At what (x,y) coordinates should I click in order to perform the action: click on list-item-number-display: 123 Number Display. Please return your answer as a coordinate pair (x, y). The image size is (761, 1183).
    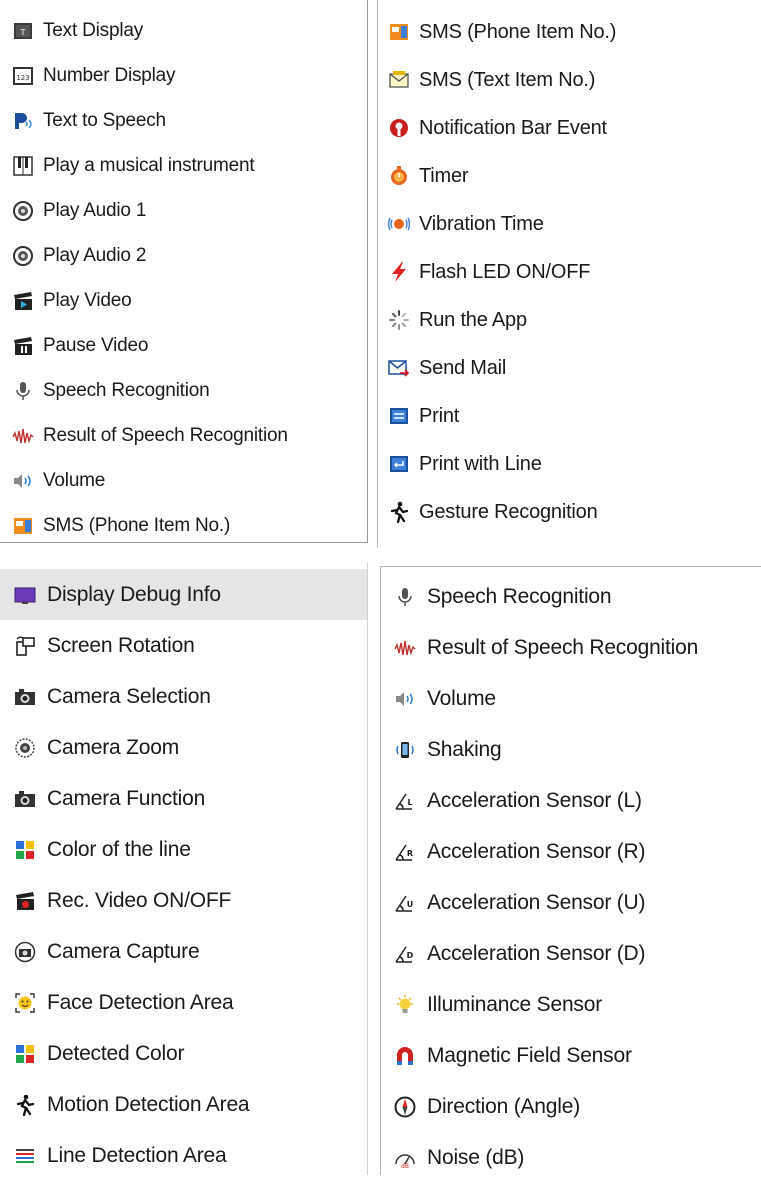
    Looking at the image, I should click on (183, 75).